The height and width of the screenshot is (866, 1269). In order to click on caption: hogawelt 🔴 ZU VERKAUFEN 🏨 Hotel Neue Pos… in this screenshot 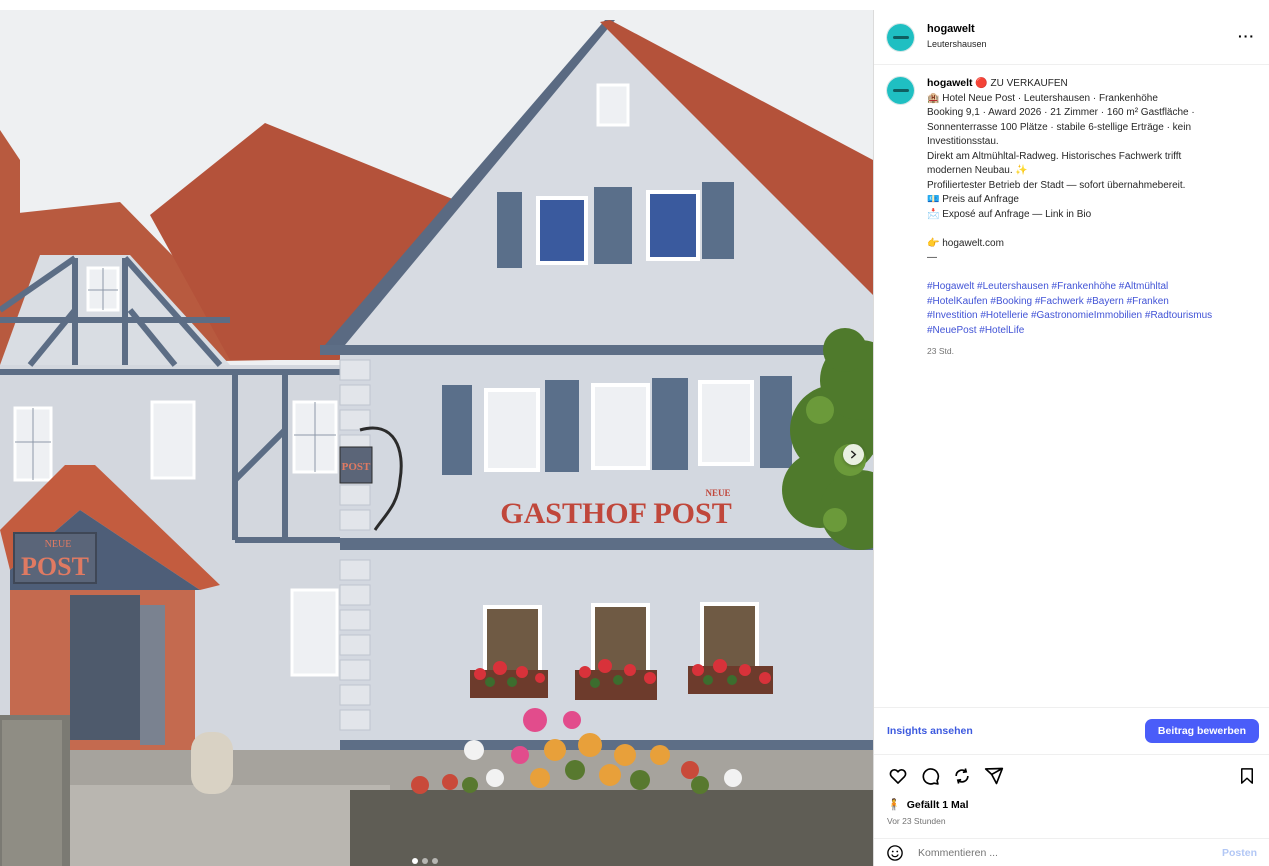, I will do `click(1072, 217)`.